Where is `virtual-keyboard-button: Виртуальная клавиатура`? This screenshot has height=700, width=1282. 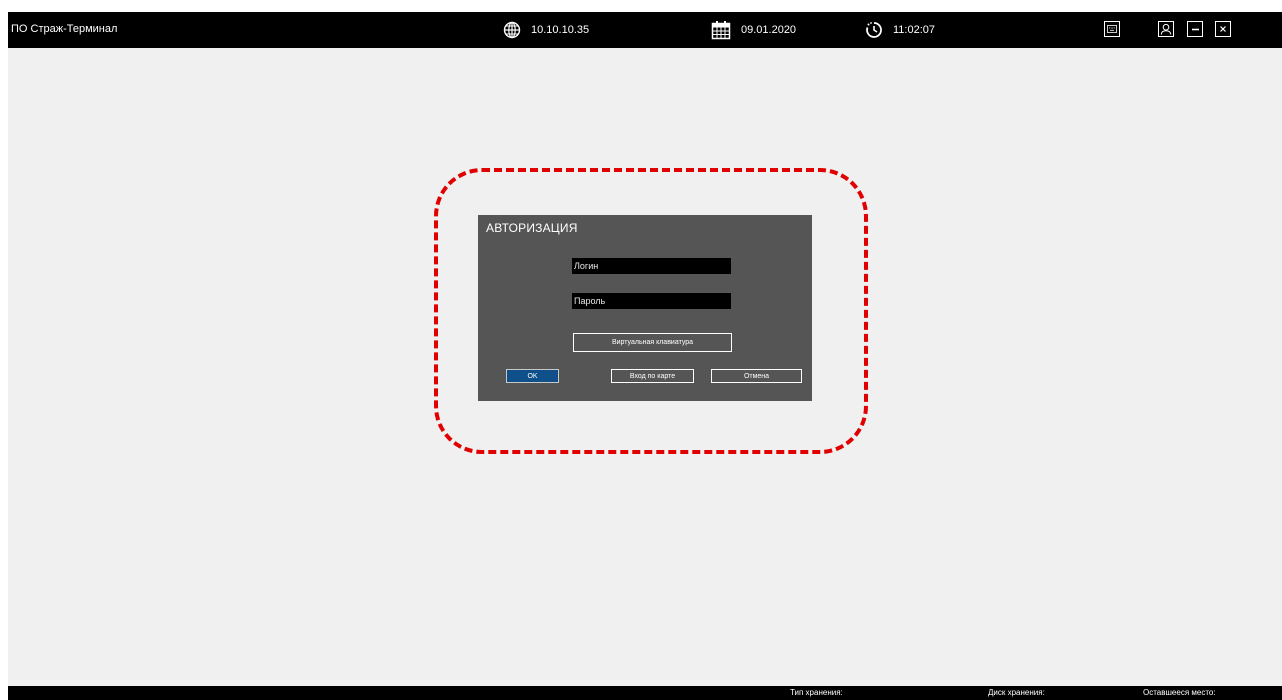
virtual-keyboard-button: Виртуальная клавиатура is located at coordinates (652, 342).